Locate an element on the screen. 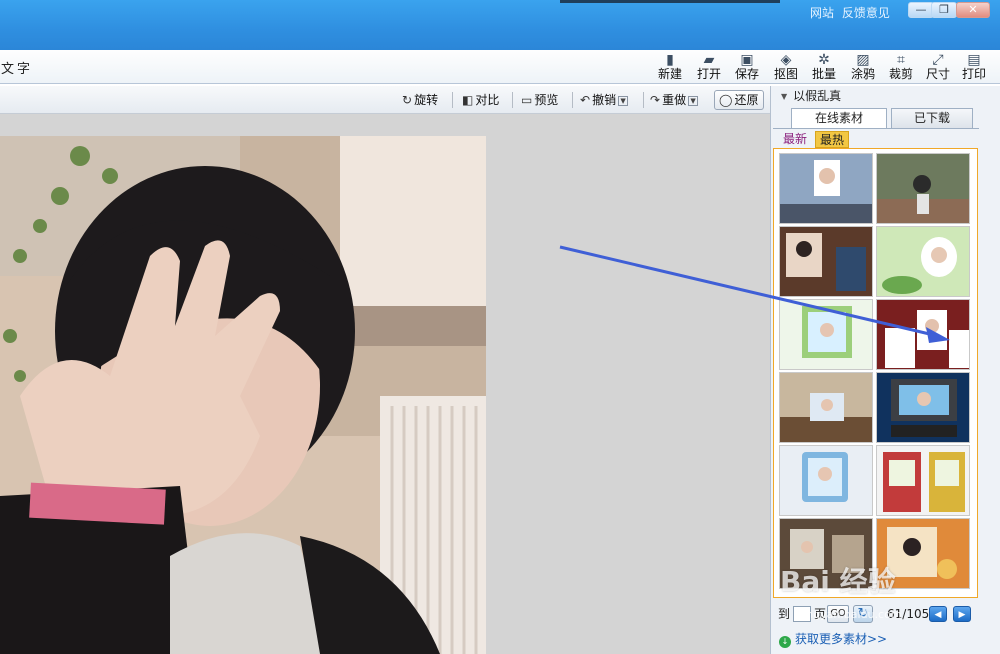 This screenshot has height=654, width=1000. next-page-icon: ▶ is located at coordinates (962, 614).